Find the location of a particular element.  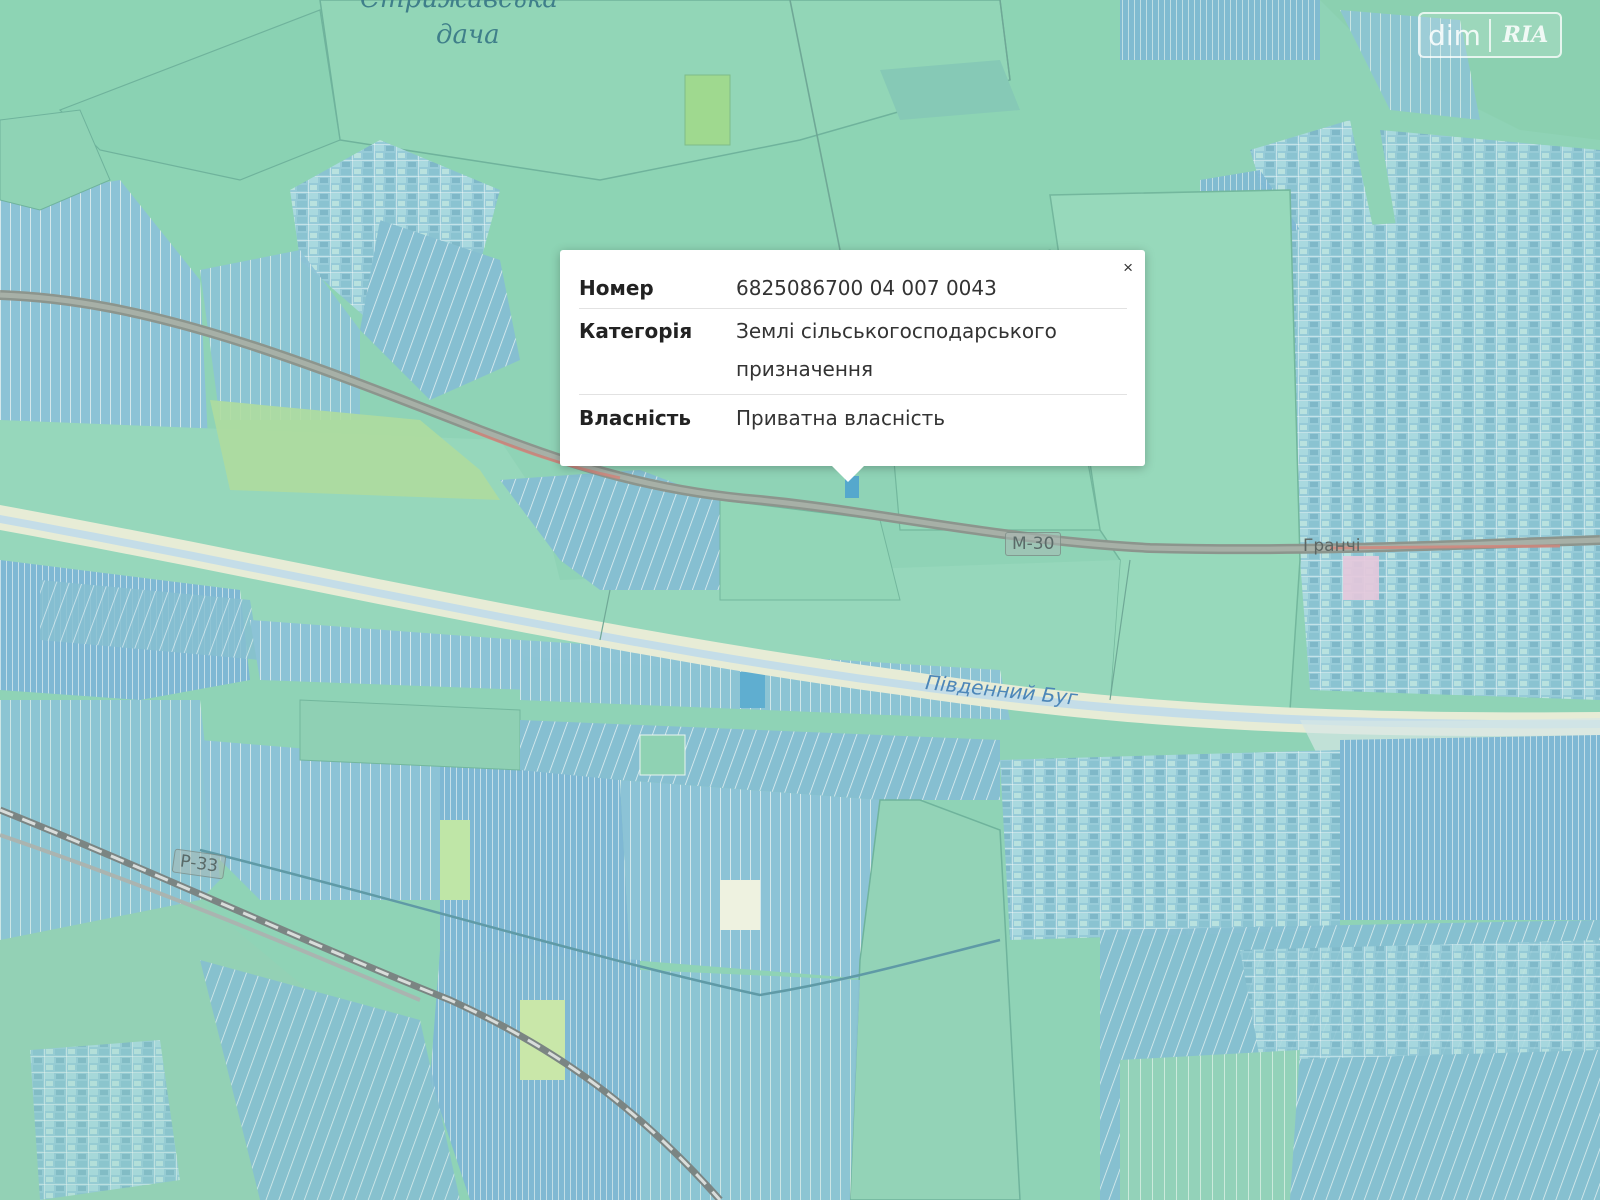

place-label-top: Стрижавська is located at coordinates (459, 7).